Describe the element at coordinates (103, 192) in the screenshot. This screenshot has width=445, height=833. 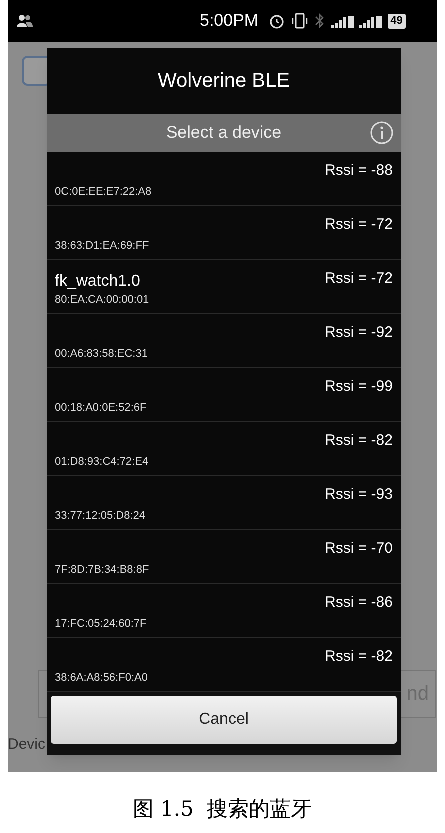
I see `device-address: 0C:0E:EE:E7:22:A8` at that location.